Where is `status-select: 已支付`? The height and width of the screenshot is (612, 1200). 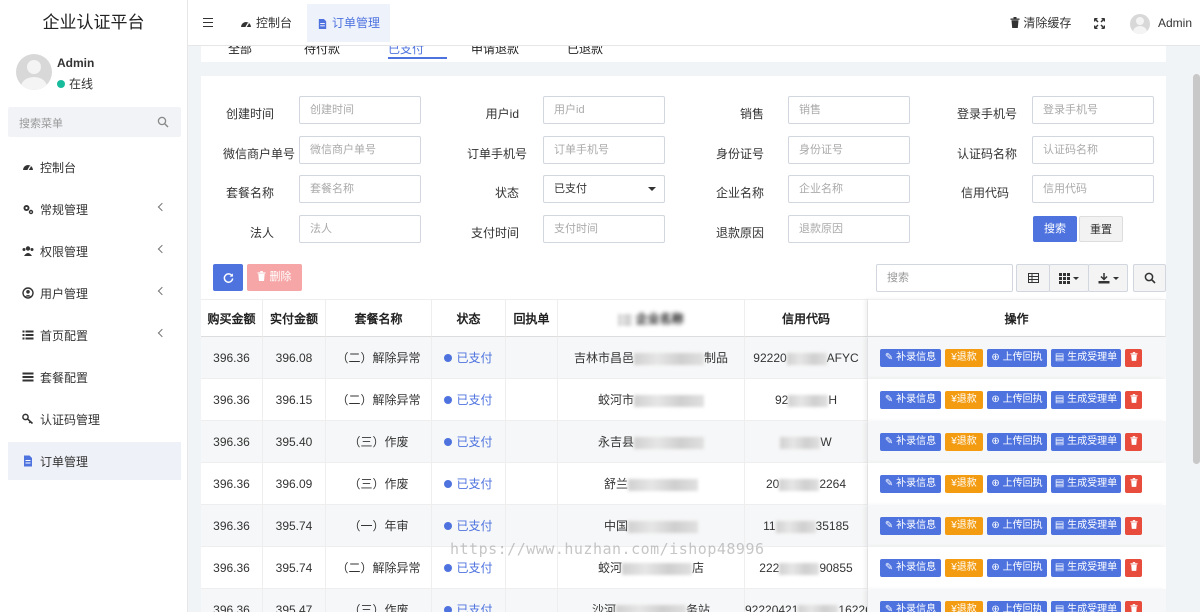 status-select: 已支付 is located at coordinates (604, 189).